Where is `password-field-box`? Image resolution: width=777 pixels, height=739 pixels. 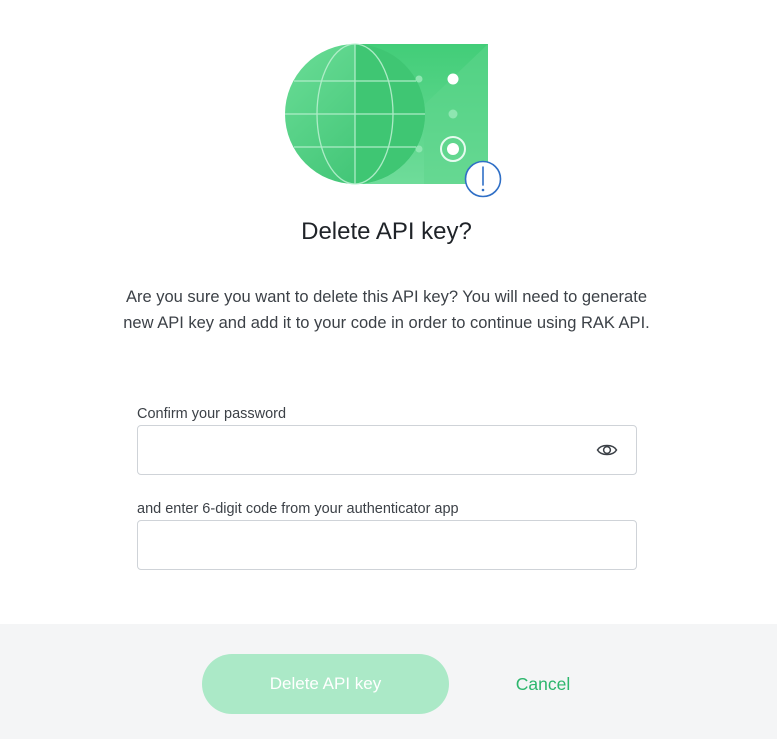
password-field-box is located at coordinates (387, 450).